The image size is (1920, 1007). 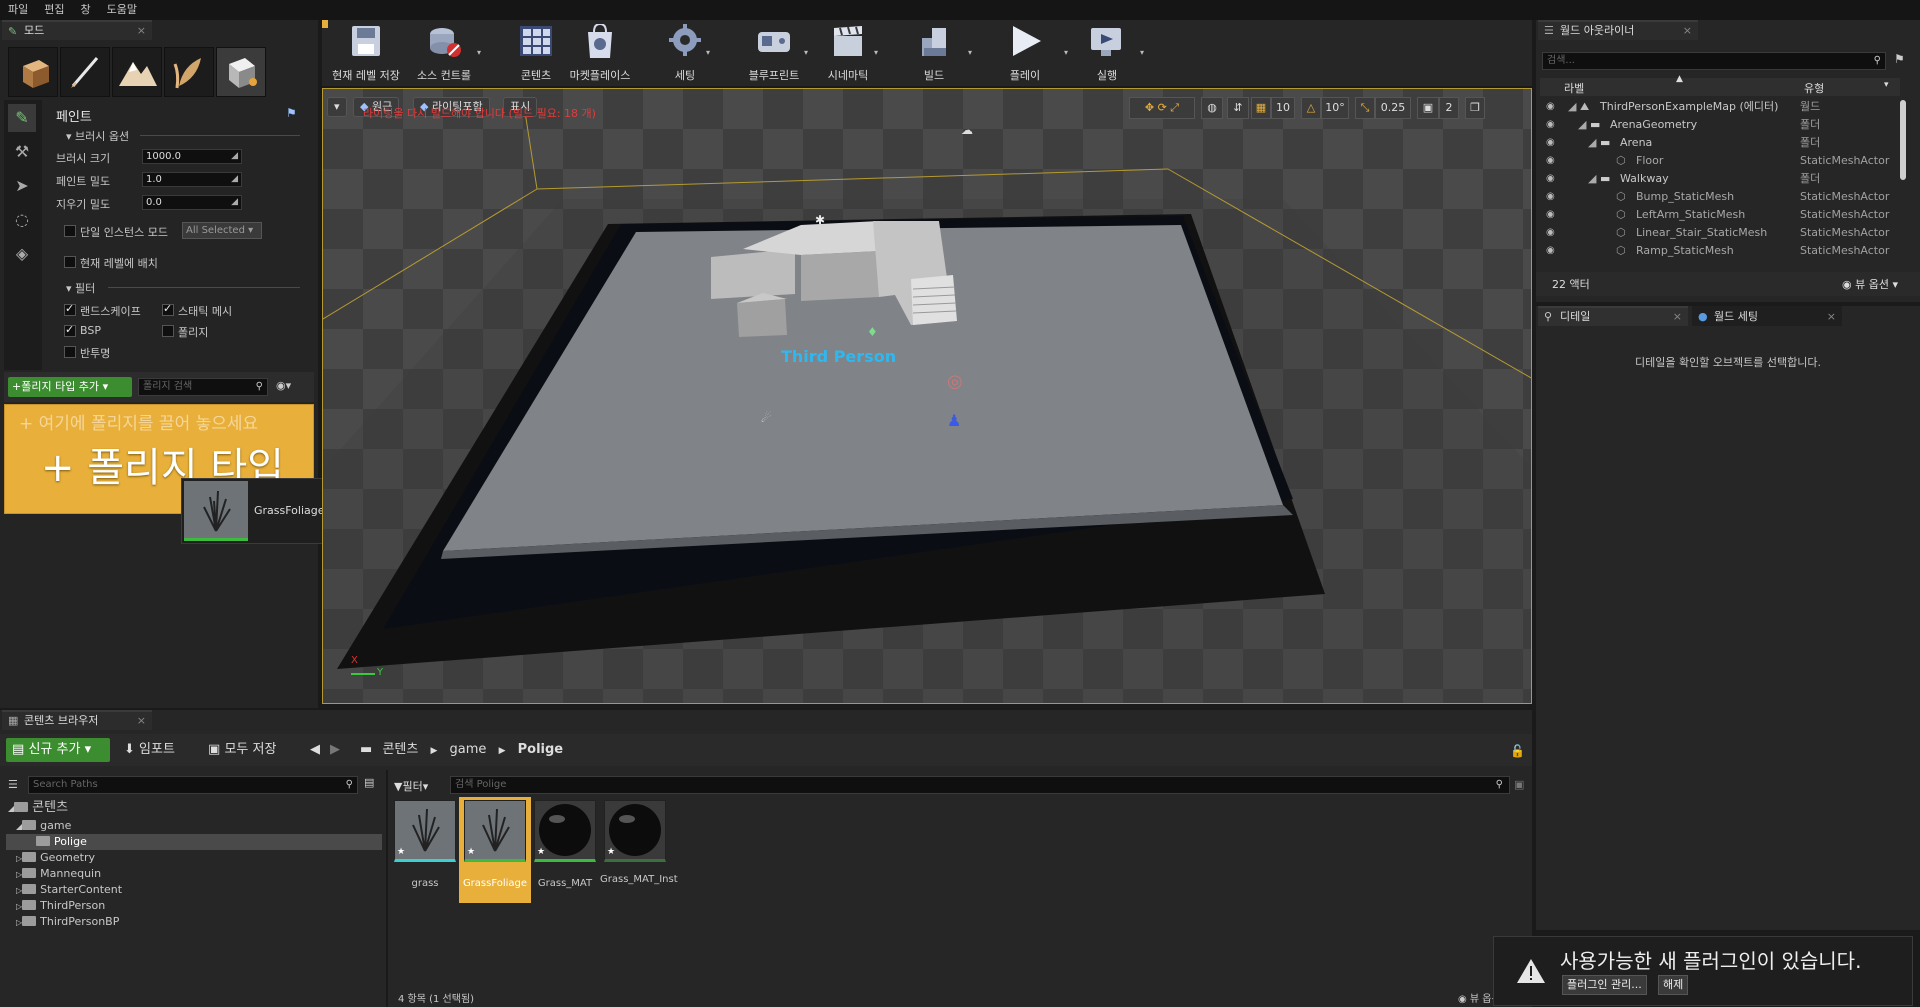 I want to click on dismiss-button: 해제, so click(x=1673, y=985).